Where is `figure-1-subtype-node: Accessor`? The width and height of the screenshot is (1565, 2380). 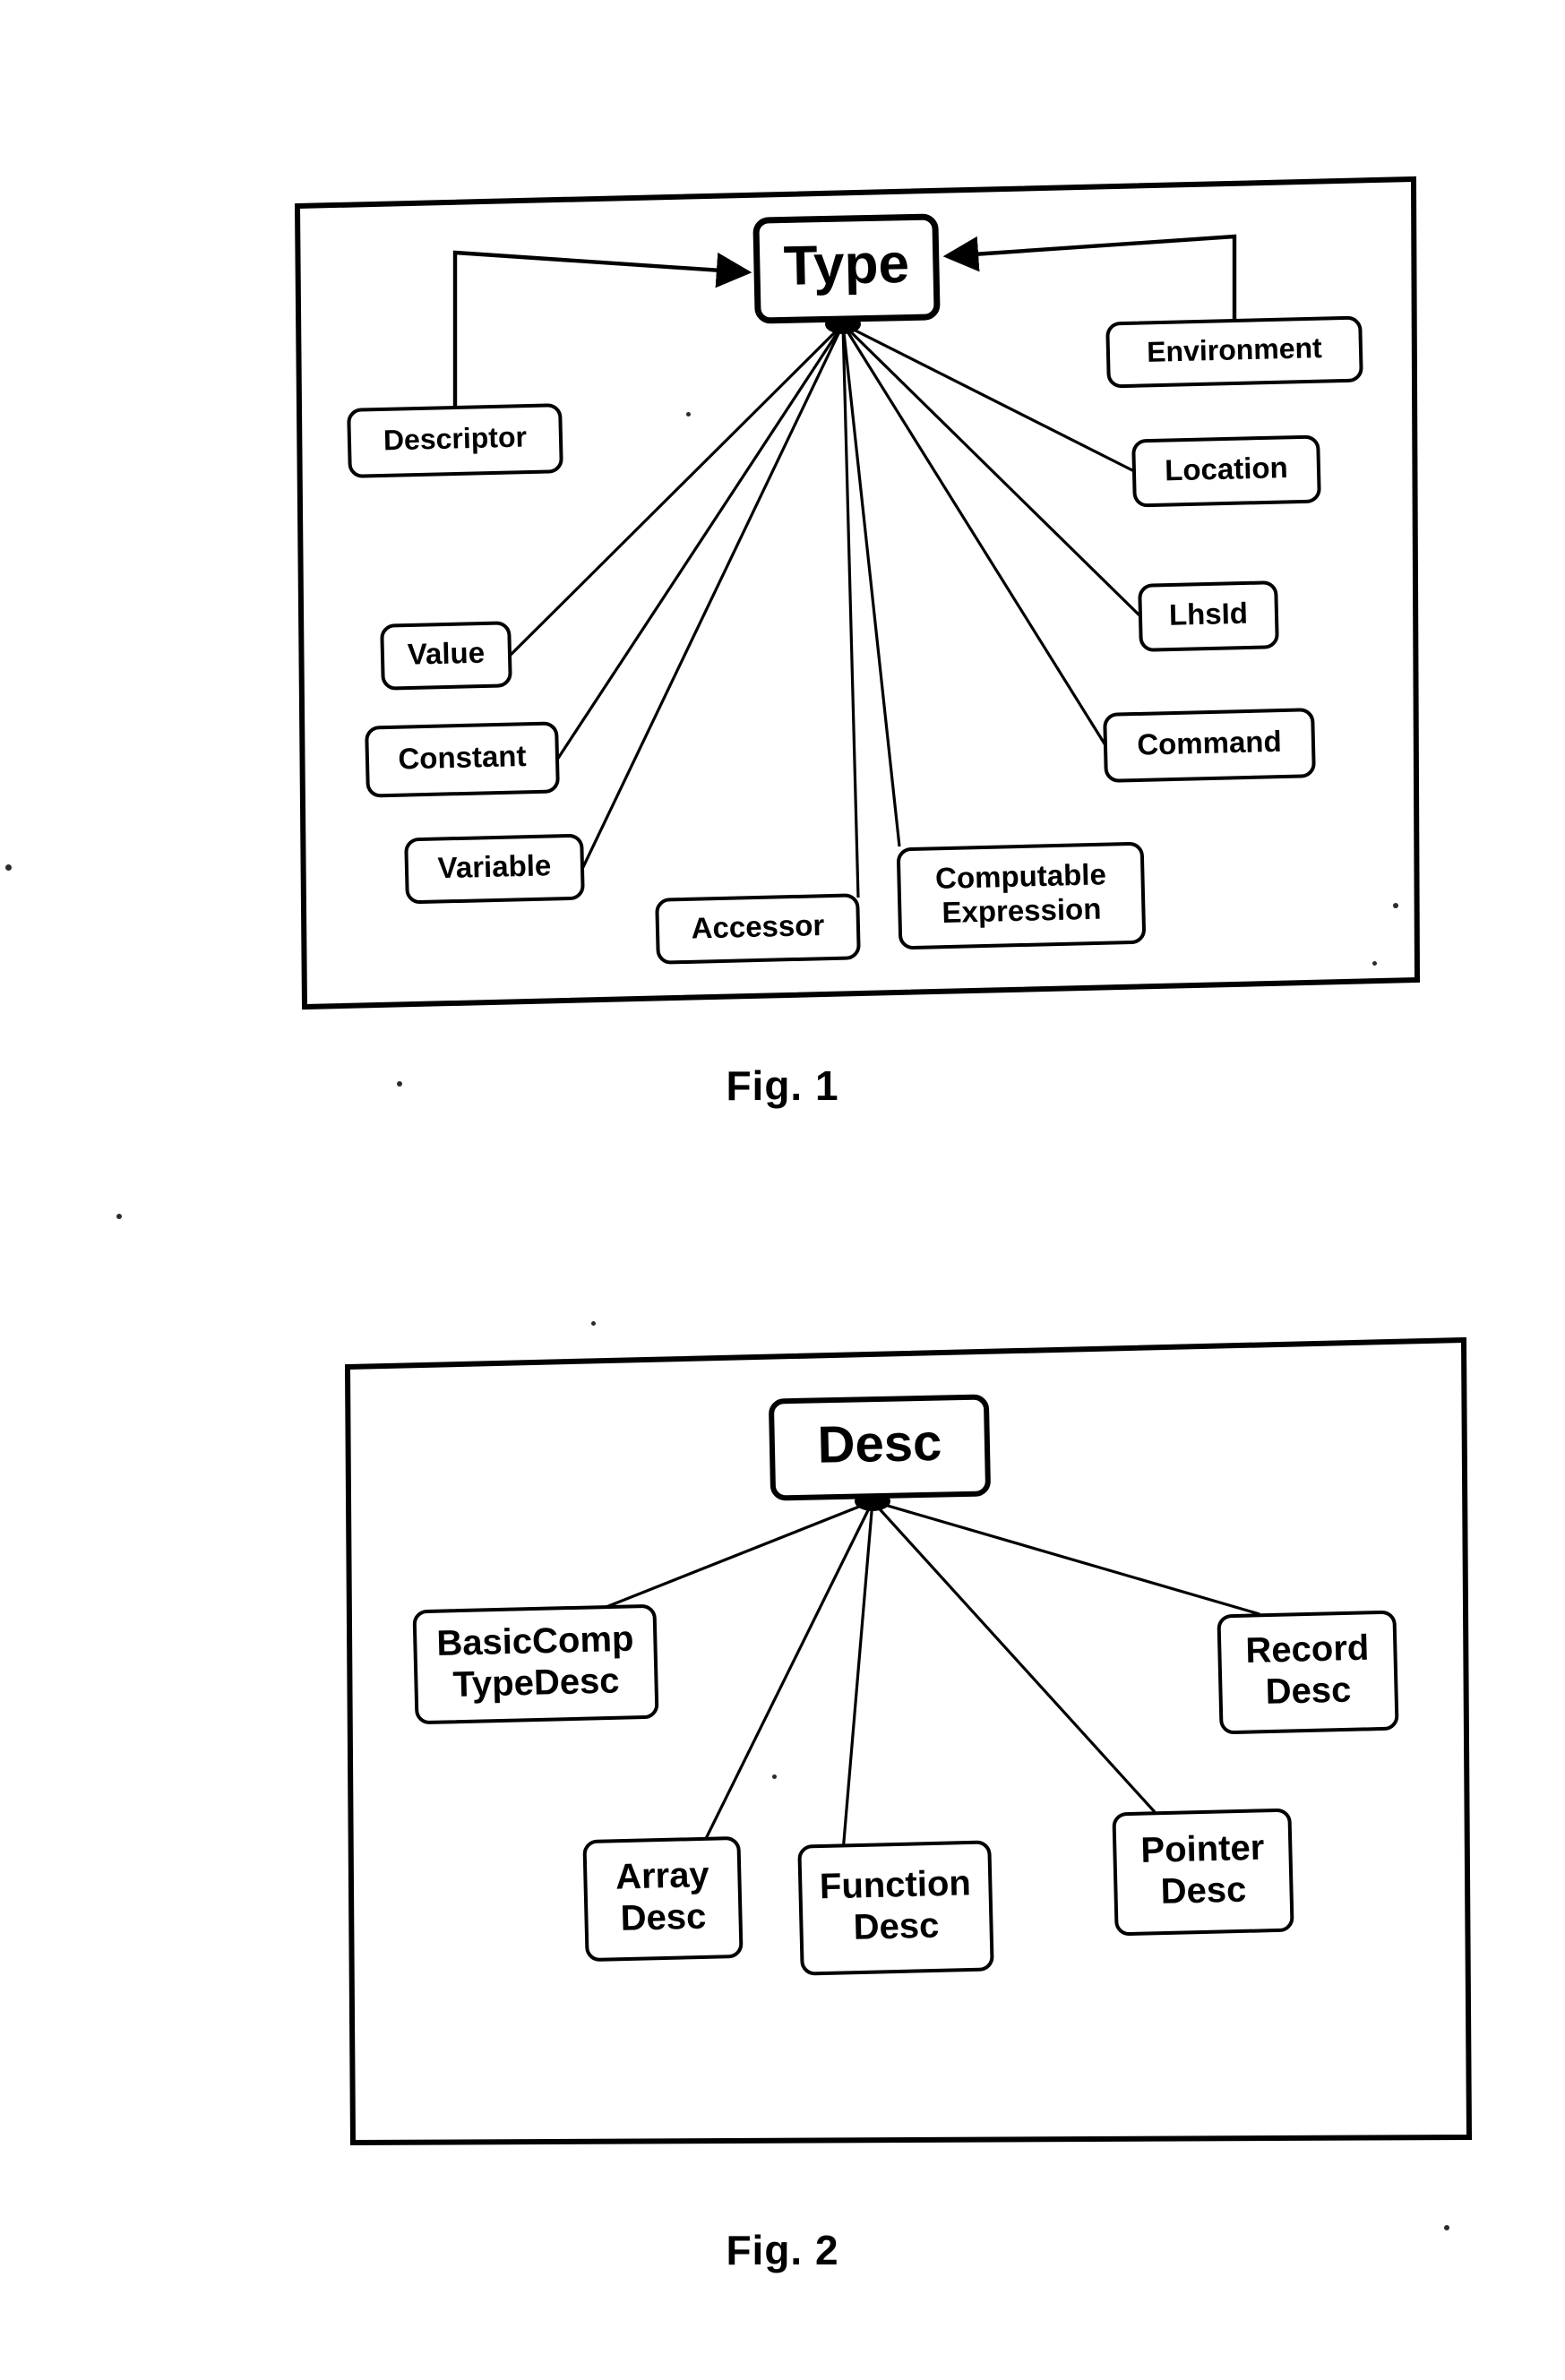 figure-1-subtype-node: Accessor is located at coordinates (758, 929).